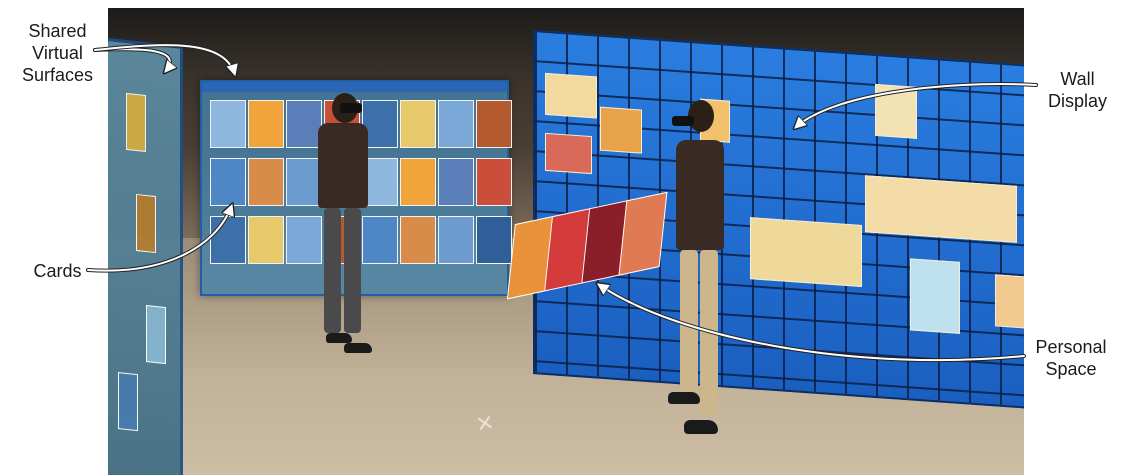 Image resolution: width=1122 pixels, height=475 pixels. I want to click on label-line: Surfaces, so click(57, 75).